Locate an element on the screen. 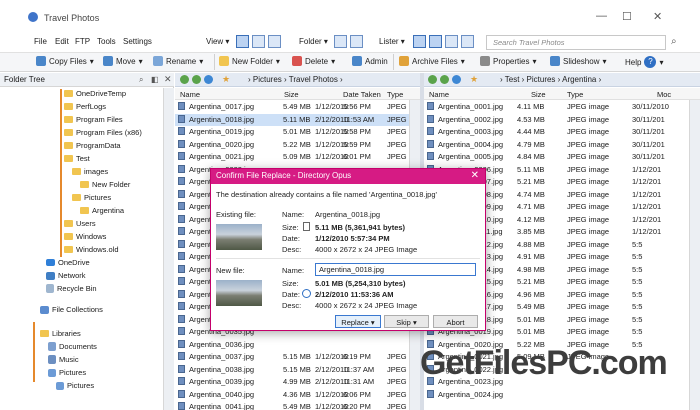 The image size is (700, 410). breadcrumb: › Pictures › Travel Photos › is located at coordinates (295, 79).